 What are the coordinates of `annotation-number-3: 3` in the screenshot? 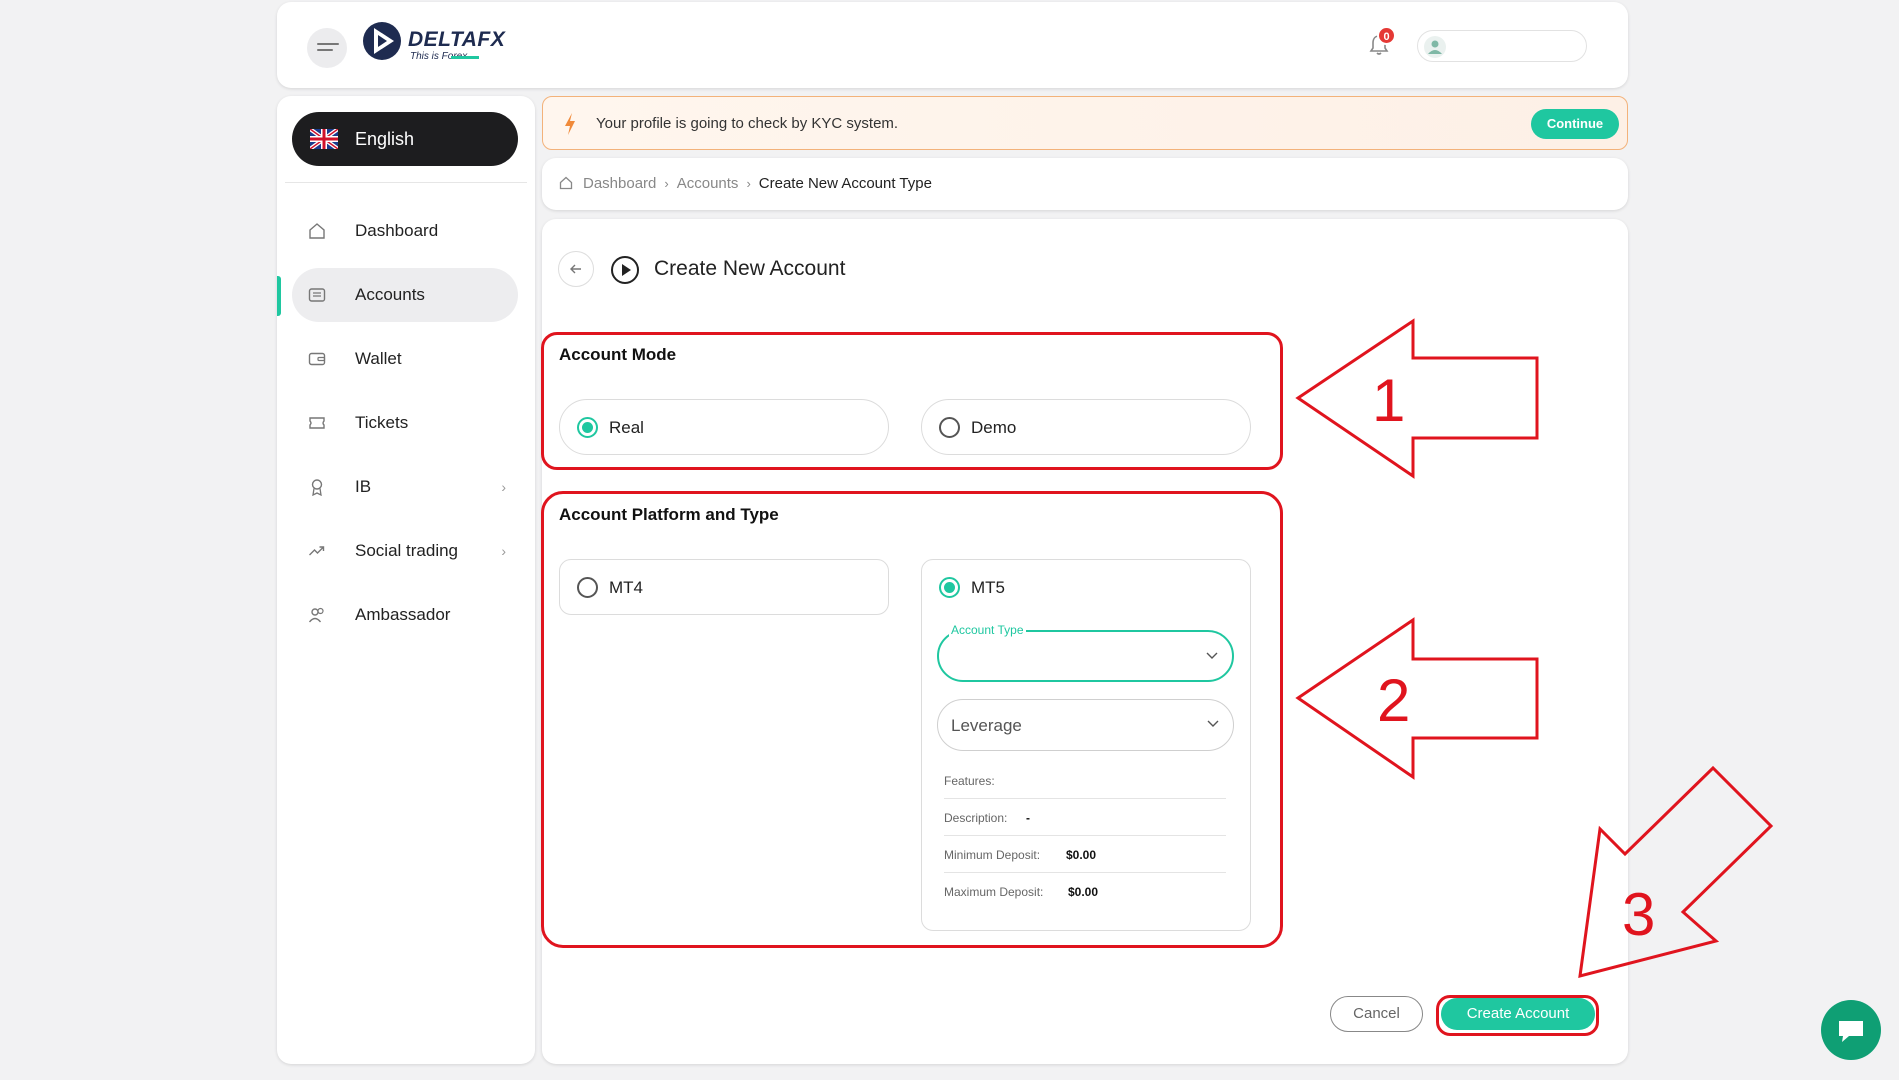 It's located at (1639, 914).